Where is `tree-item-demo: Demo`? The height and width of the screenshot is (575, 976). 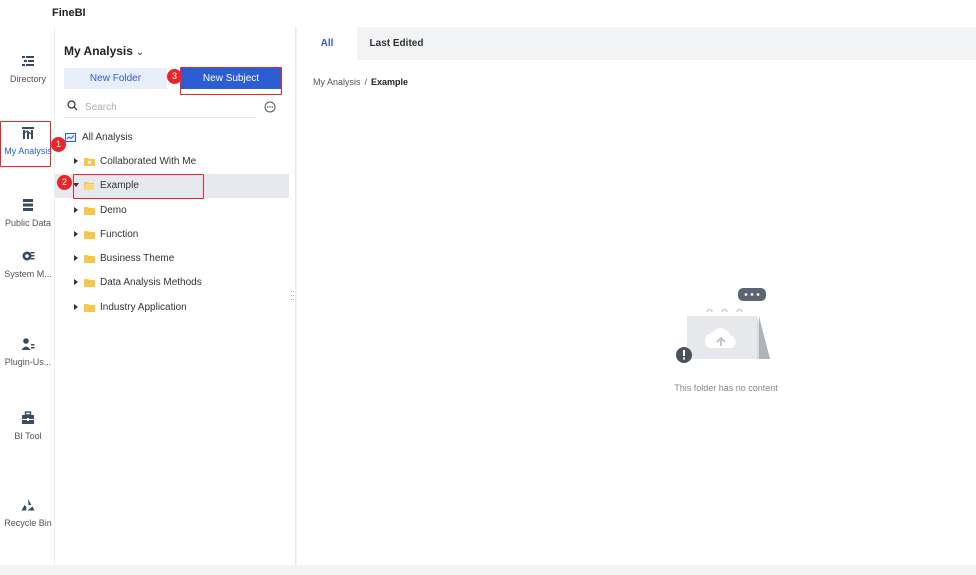
tree-item-demo: Demo is located at coordinates (172, 211).